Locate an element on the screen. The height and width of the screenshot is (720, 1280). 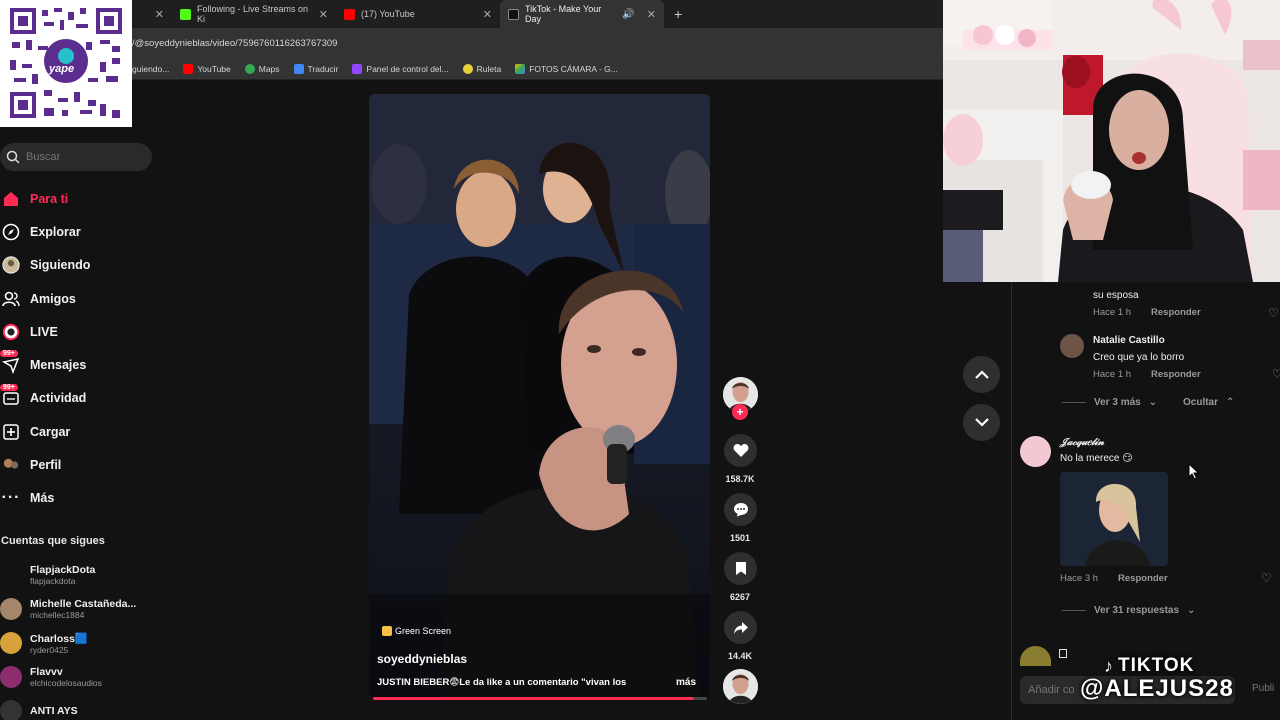
bookmark-item: YouTube is located at coordinates (207, 68).